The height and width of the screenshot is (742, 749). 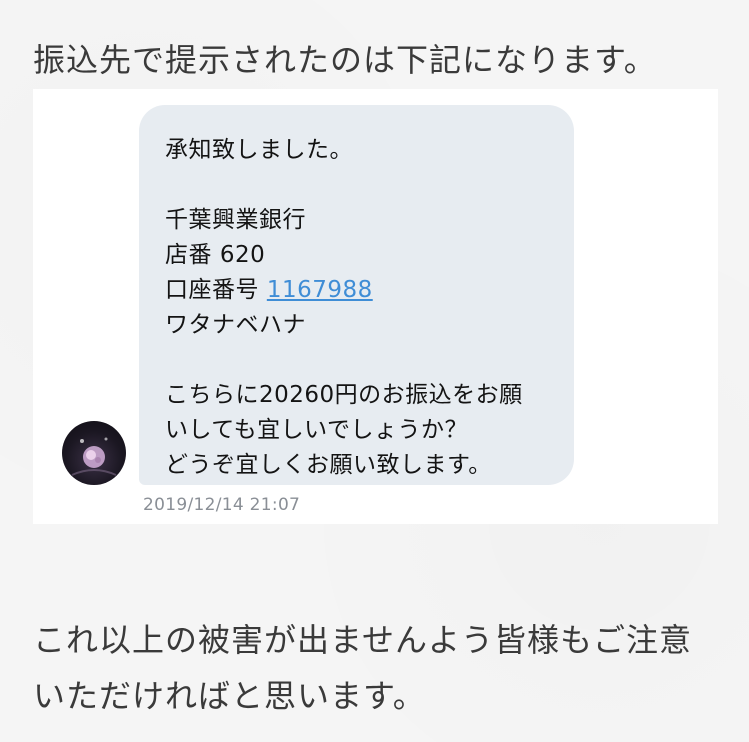 I want to click on branch-number: 620, so click(x=242, y=255).